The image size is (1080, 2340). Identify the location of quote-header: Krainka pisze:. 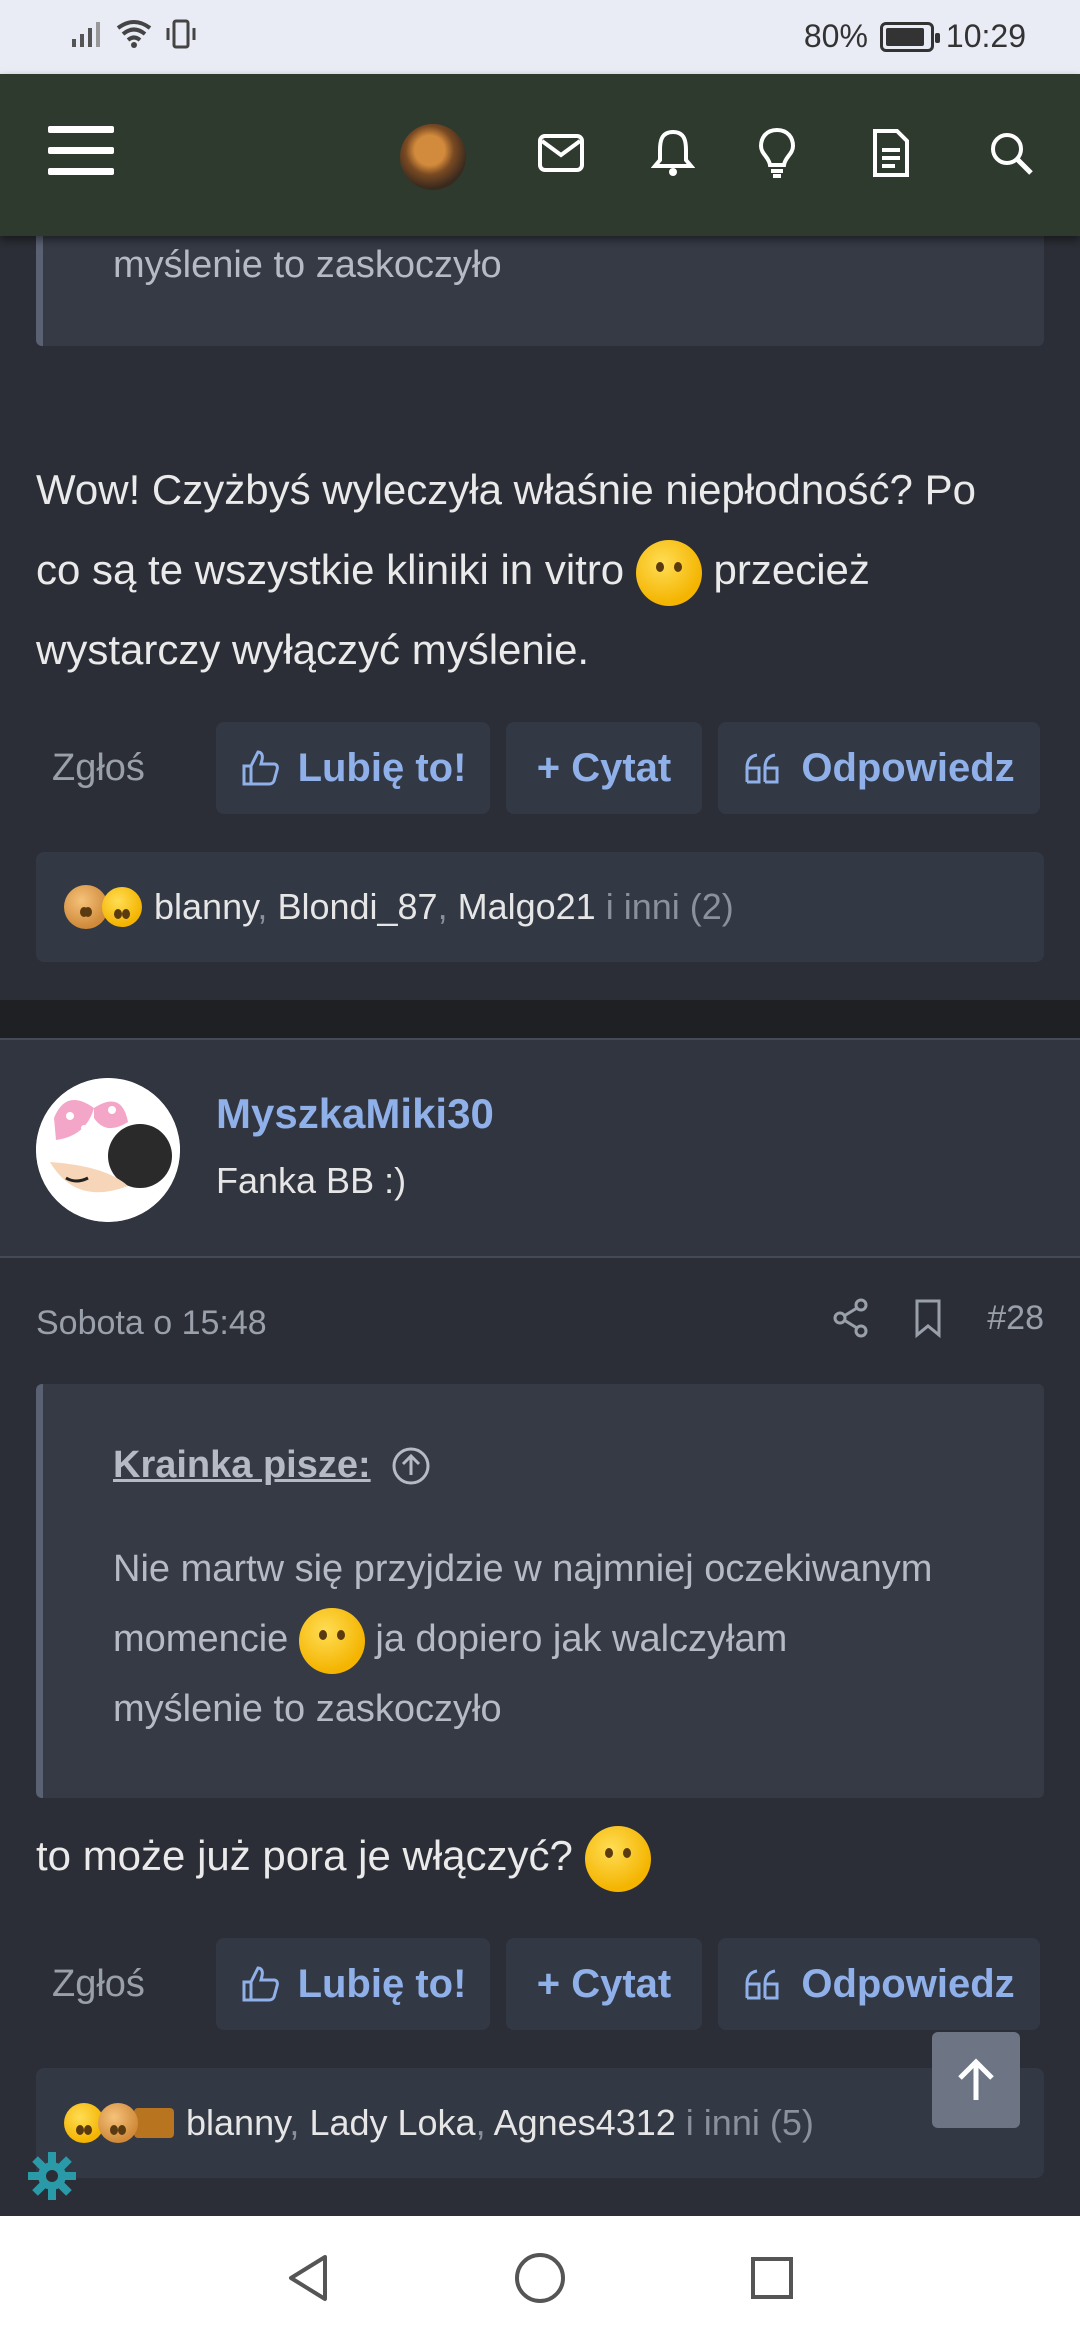
(272, 1465).